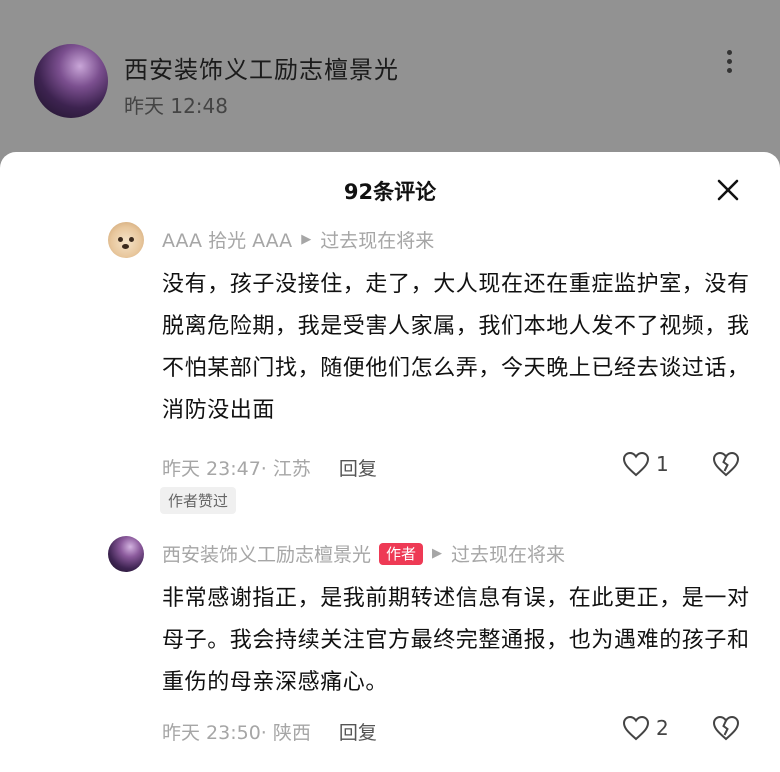 The height and width of the screenshot is (772, 780). Describe the element at coordinates (729, 65) in the screenshot. I see `more-vertical-icon` at that location.